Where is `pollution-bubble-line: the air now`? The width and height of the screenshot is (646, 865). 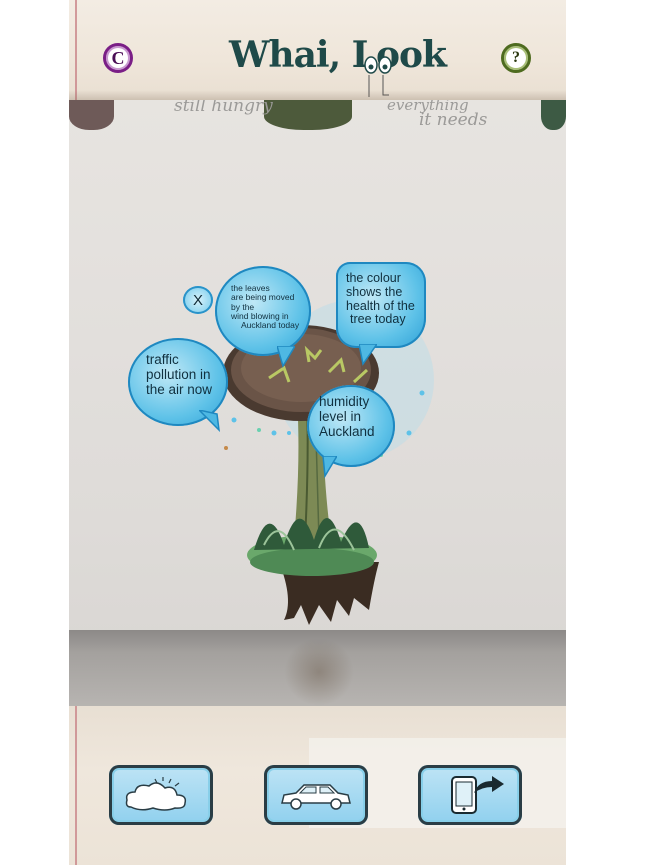 pollution-bubble-line: the air now is located at coordinates (179, 389).